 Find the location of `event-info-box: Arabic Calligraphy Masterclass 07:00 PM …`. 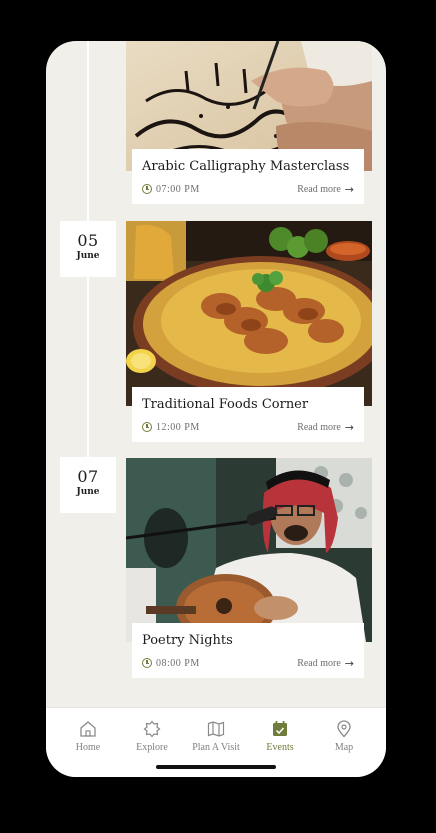

event-info-box: Arabic Calligraphy Masterclass 07:00 PM … is located at coordinates (248, 176).